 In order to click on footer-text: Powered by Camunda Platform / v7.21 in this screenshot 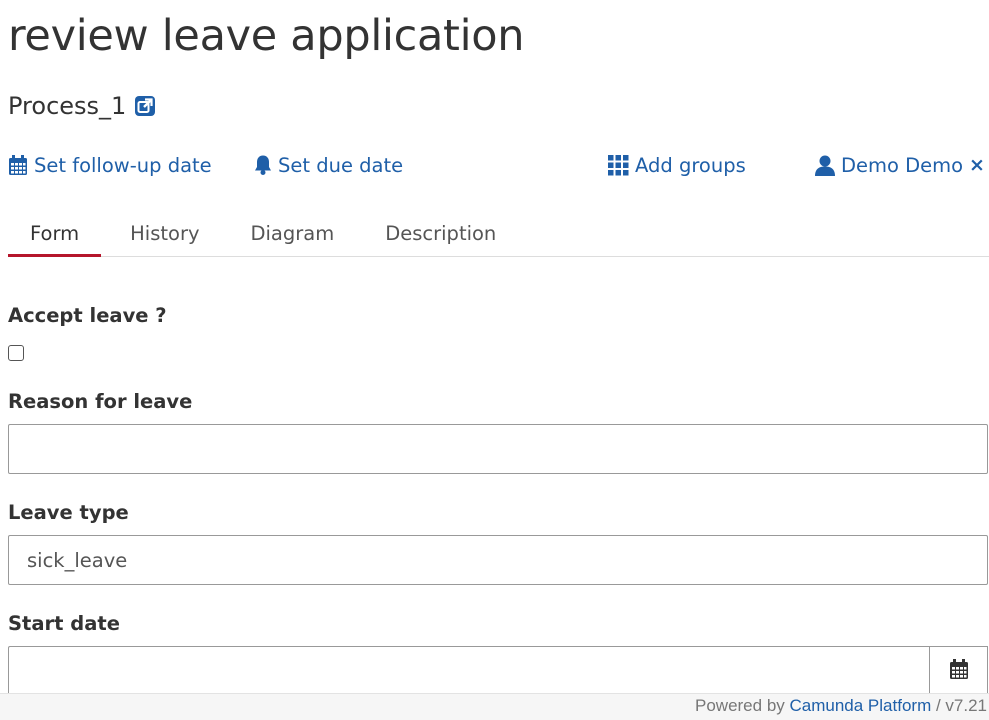, I will do `click(841, 706)`.